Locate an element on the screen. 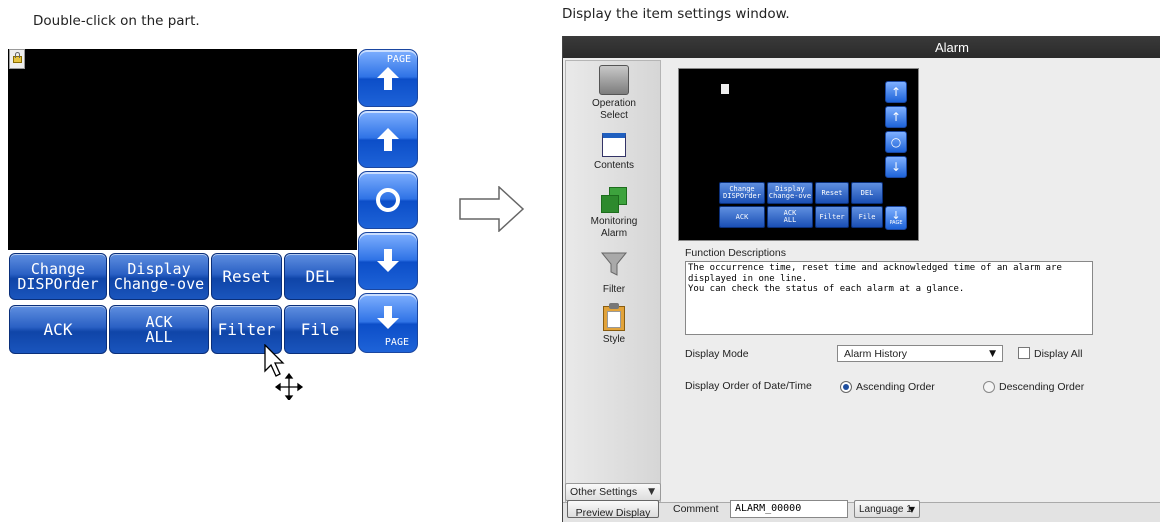 The width and height of the screenshot is (1160, 522). page-up-button: PAGE is located at coordinates (388, 78).